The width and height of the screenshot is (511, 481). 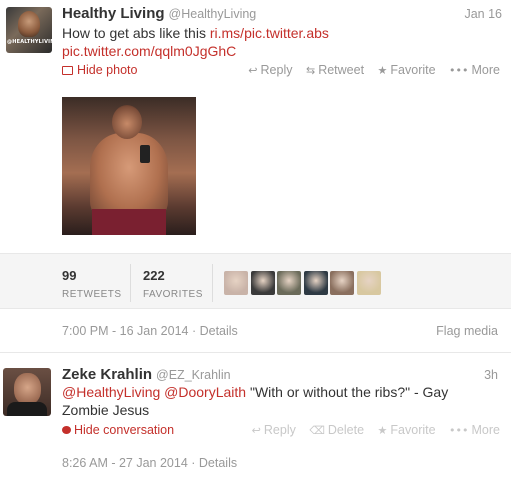 I want to click on tweet-photo, so click(x=129, y=166).